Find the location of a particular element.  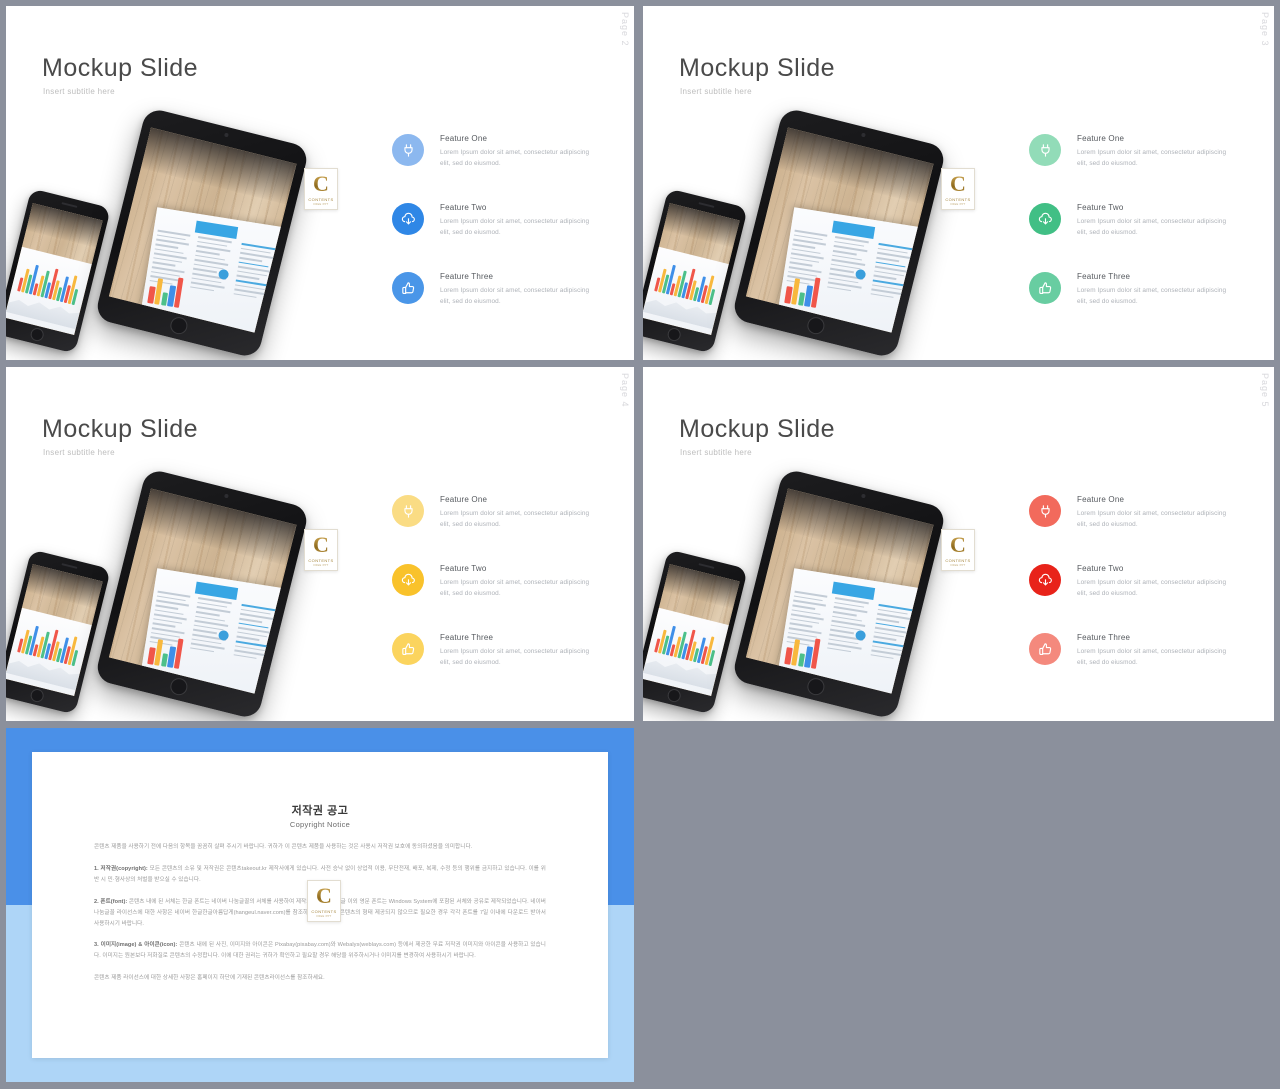

smartphone-mockup is located at coordinates (58, 271).